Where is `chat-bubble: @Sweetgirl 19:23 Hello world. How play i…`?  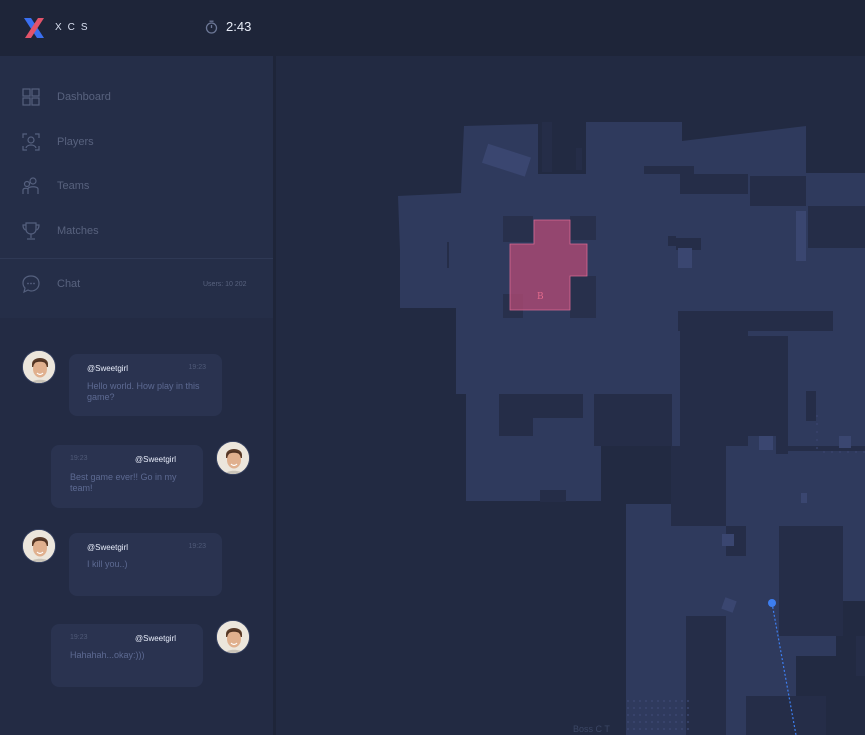
chat-bubble: @Sweetgirl 19:23 Hello world. How play i… is located at coordinates (145, 385).